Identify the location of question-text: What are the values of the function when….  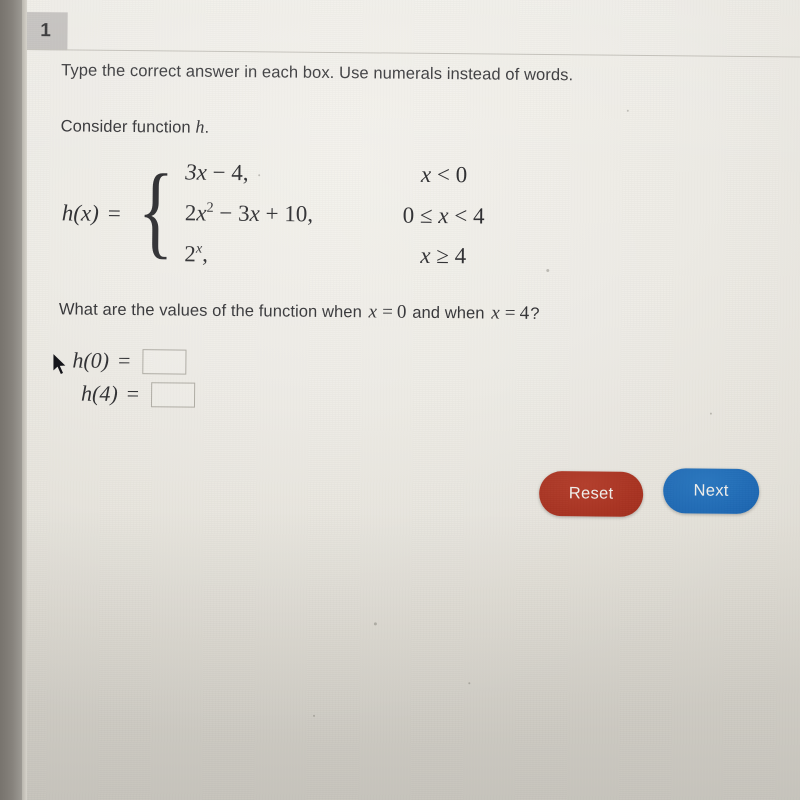
(419, 312).